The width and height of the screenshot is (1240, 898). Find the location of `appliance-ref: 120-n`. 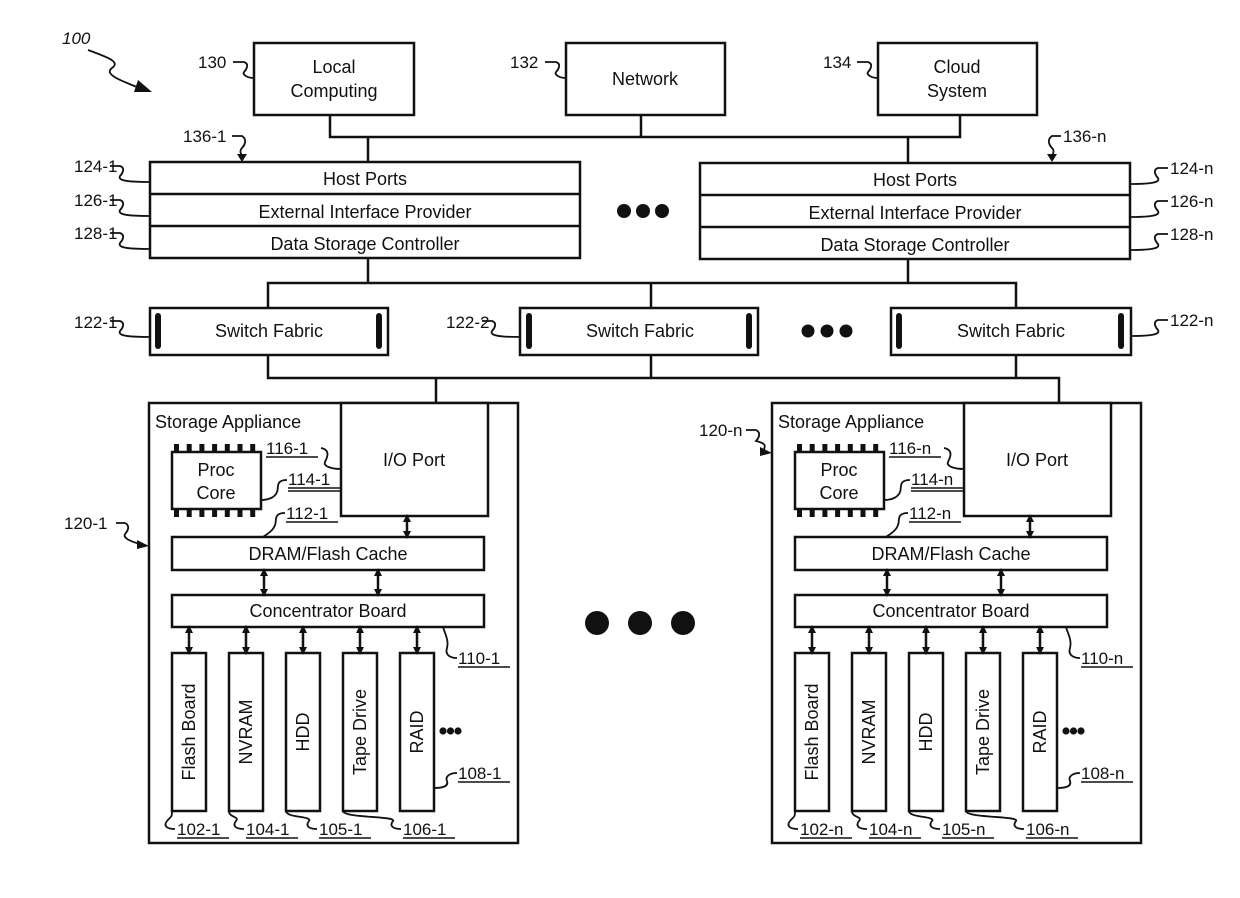

appliance-ref: 120-n is located at coordinates (735, 438).